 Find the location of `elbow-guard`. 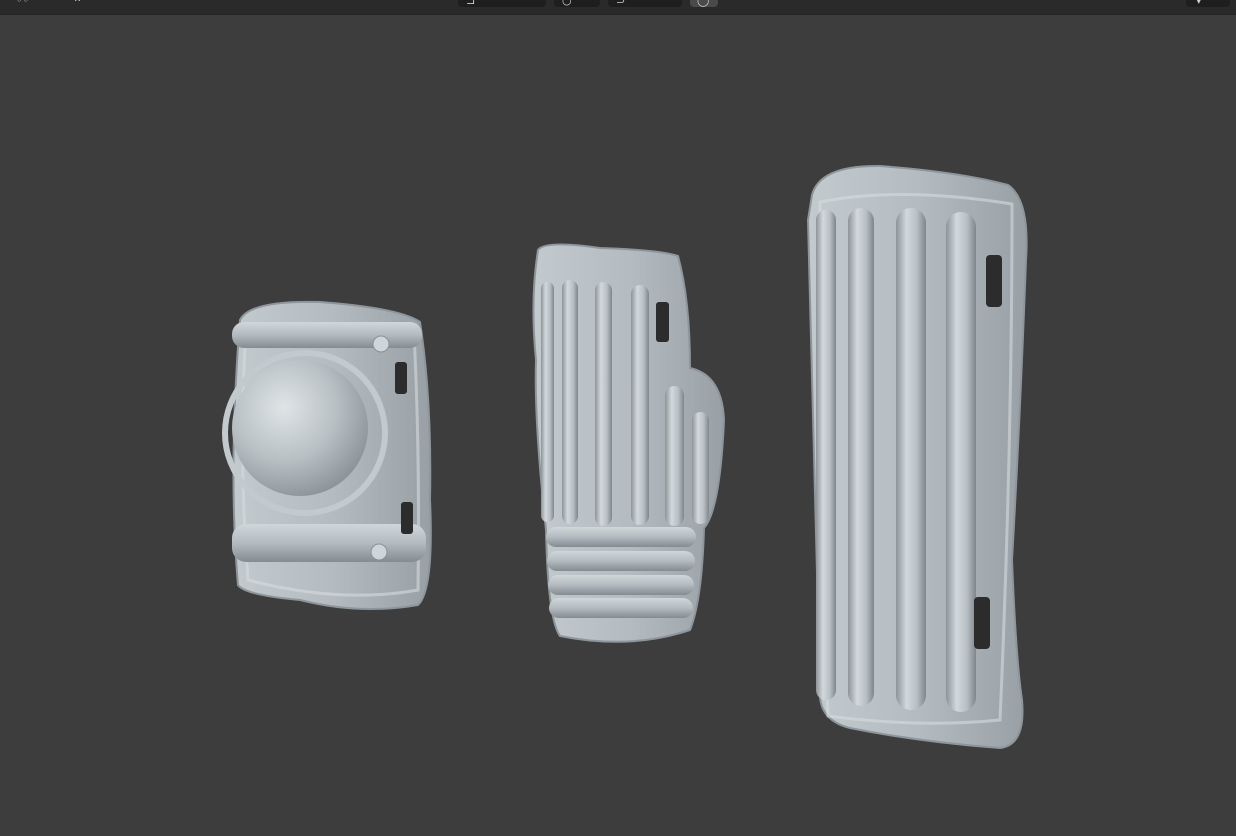

elbow-guard is located at coordinates (327, 455).